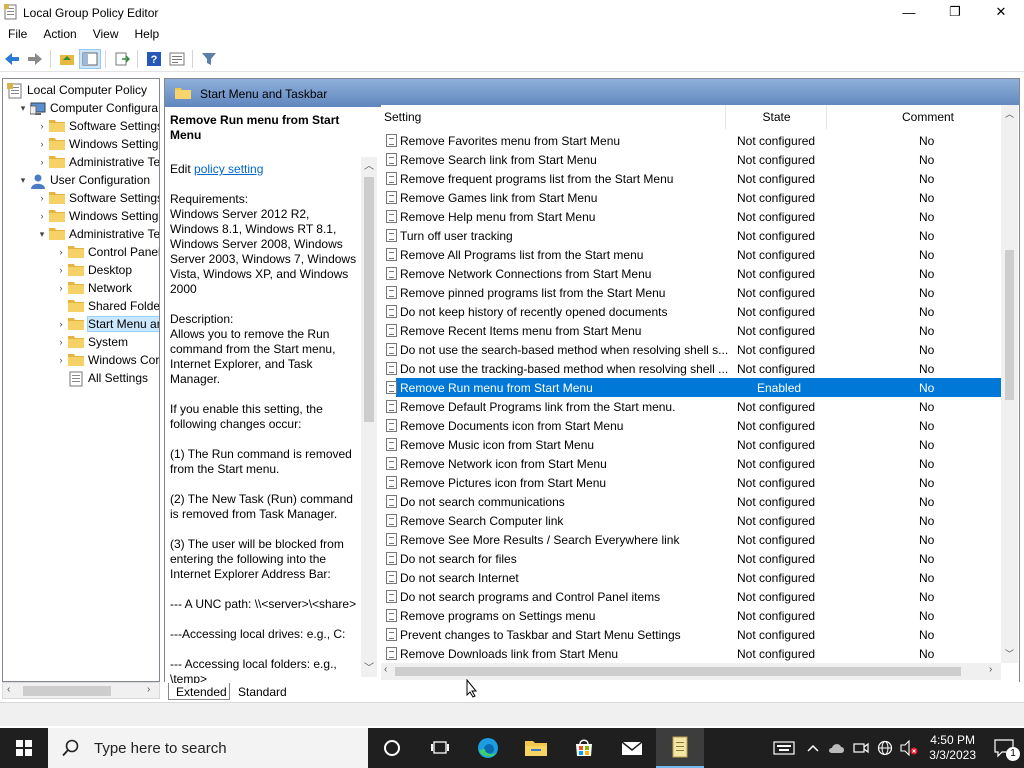 This screenshot has height=768, width=1024. Describe the element at coordinates (67, 59) in the screenshot. I see `up-one-level-button` at that location.